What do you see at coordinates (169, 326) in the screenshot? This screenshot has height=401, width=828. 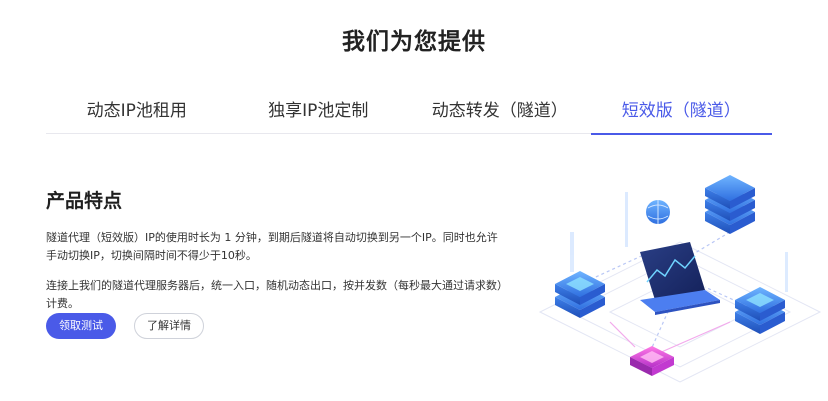 I see `learn-more-button: 了解详情` at bounding box center [169, 326].